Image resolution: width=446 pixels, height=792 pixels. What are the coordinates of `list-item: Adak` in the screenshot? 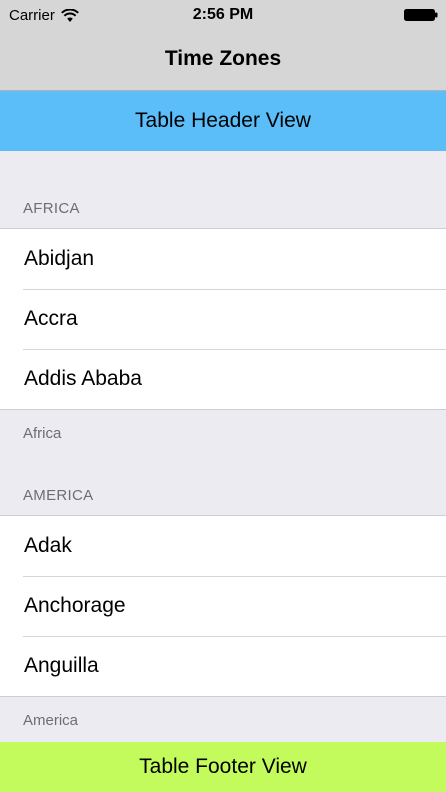 It's located at (223, 546).